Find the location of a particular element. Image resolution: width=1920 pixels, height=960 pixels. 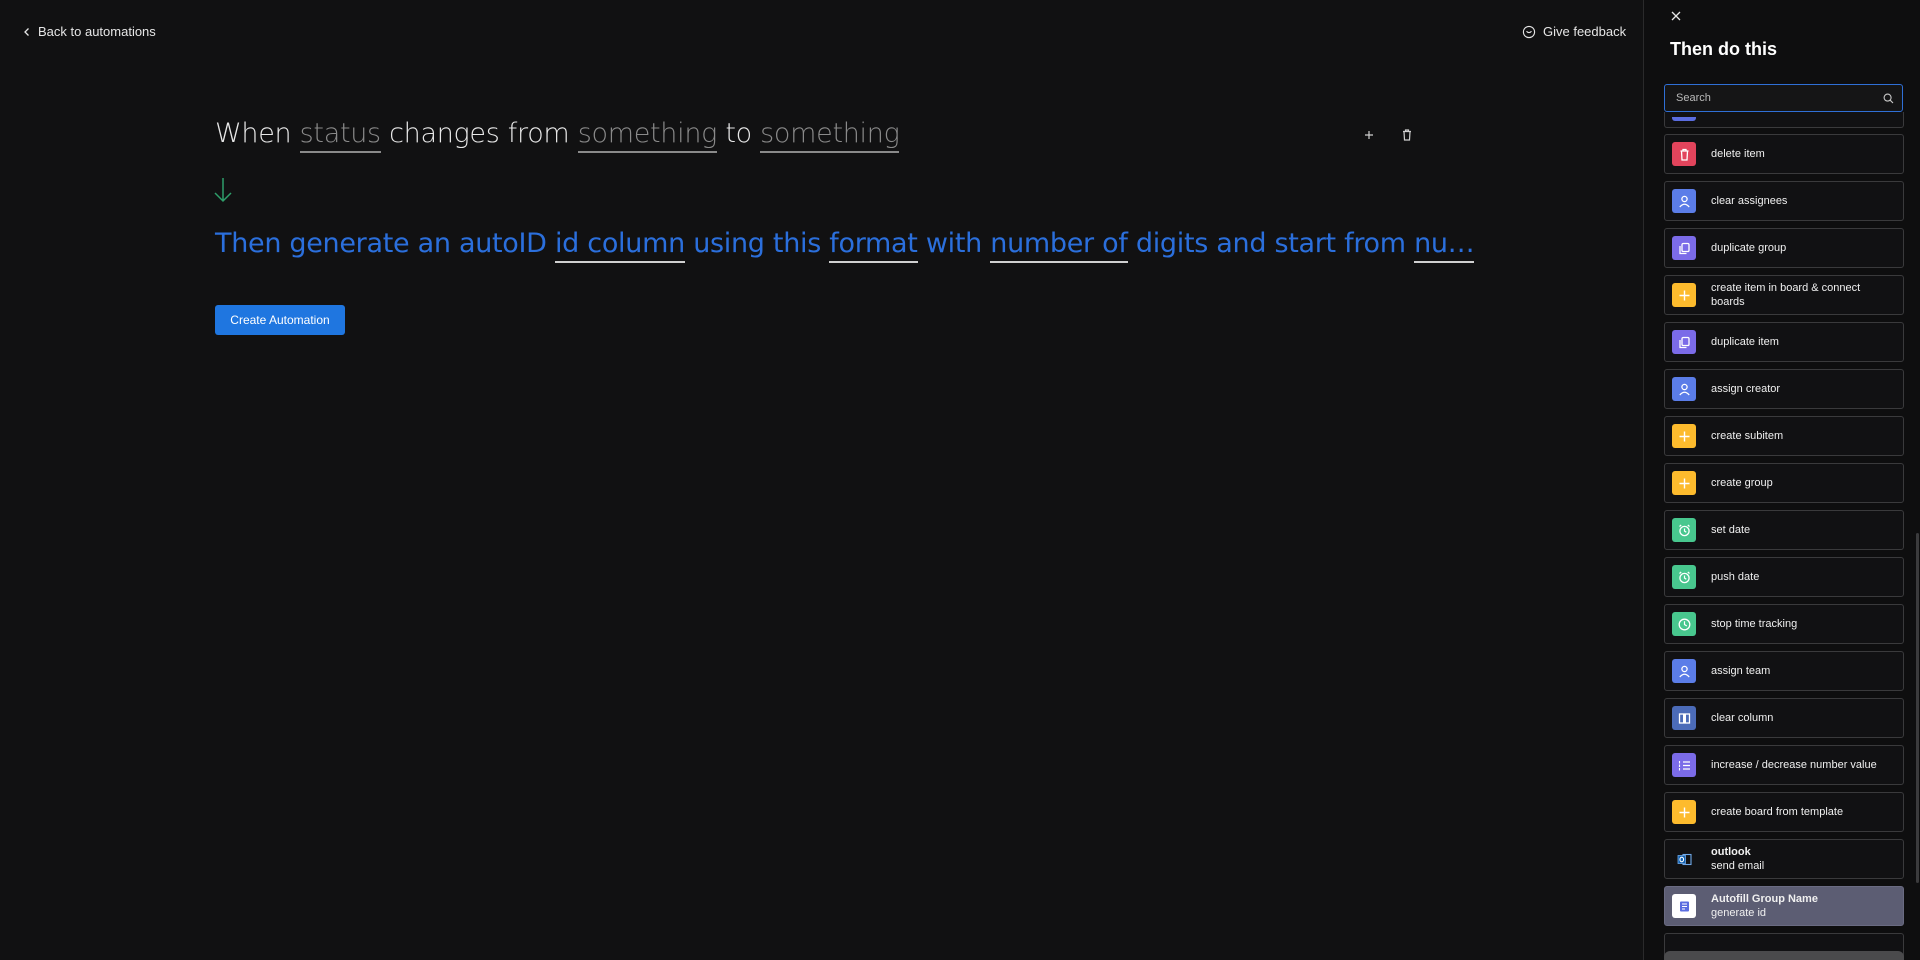

list-item-action: send email is located at coordinates (1738, 866).